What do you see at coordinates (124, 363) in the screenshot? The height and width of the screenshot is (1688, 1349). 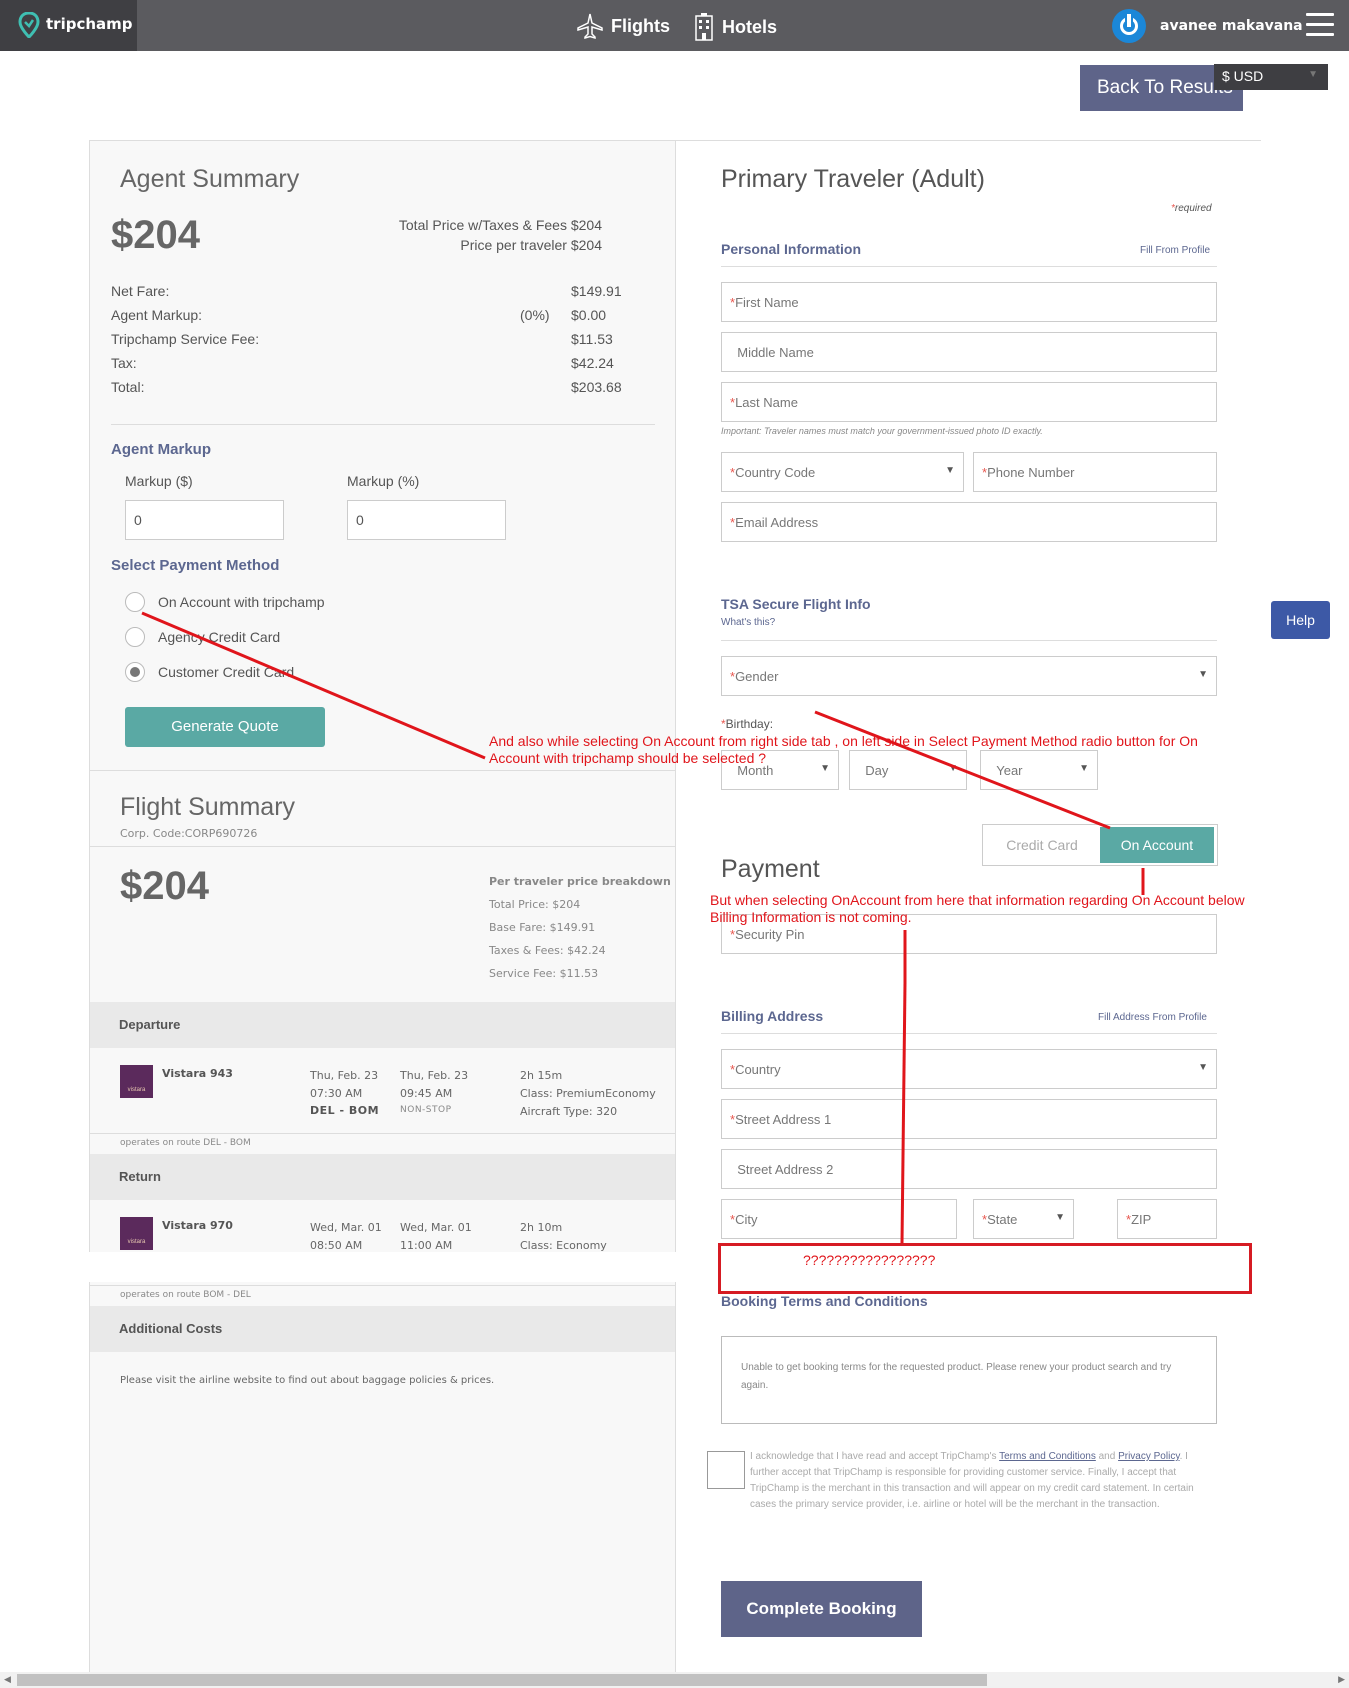 I see `fare-row-label: Tax:` at bounding box center [124, 363].